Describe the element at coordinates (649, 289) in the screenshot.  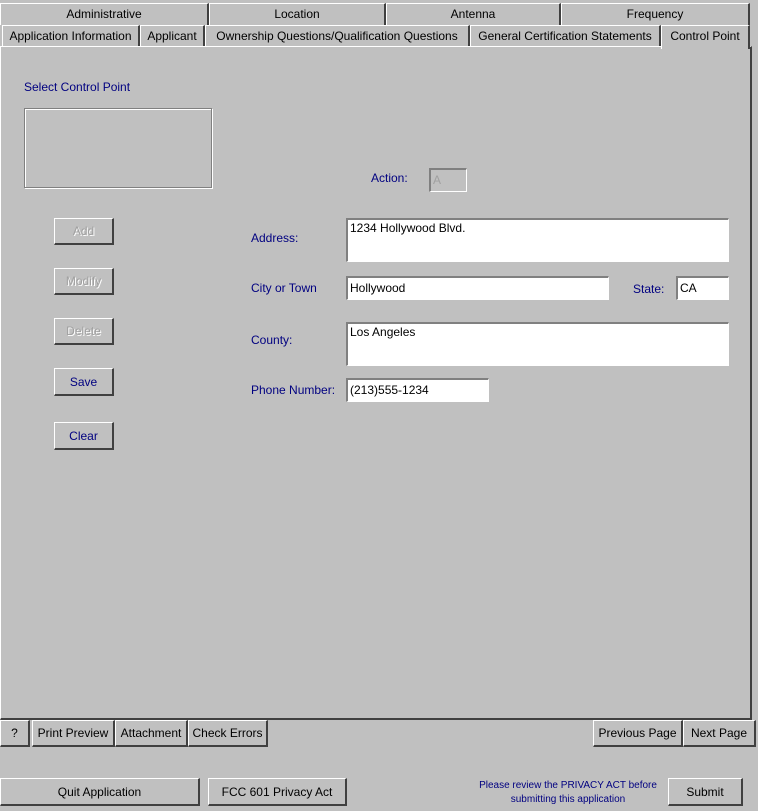
I see `state-label: State:` at that location.